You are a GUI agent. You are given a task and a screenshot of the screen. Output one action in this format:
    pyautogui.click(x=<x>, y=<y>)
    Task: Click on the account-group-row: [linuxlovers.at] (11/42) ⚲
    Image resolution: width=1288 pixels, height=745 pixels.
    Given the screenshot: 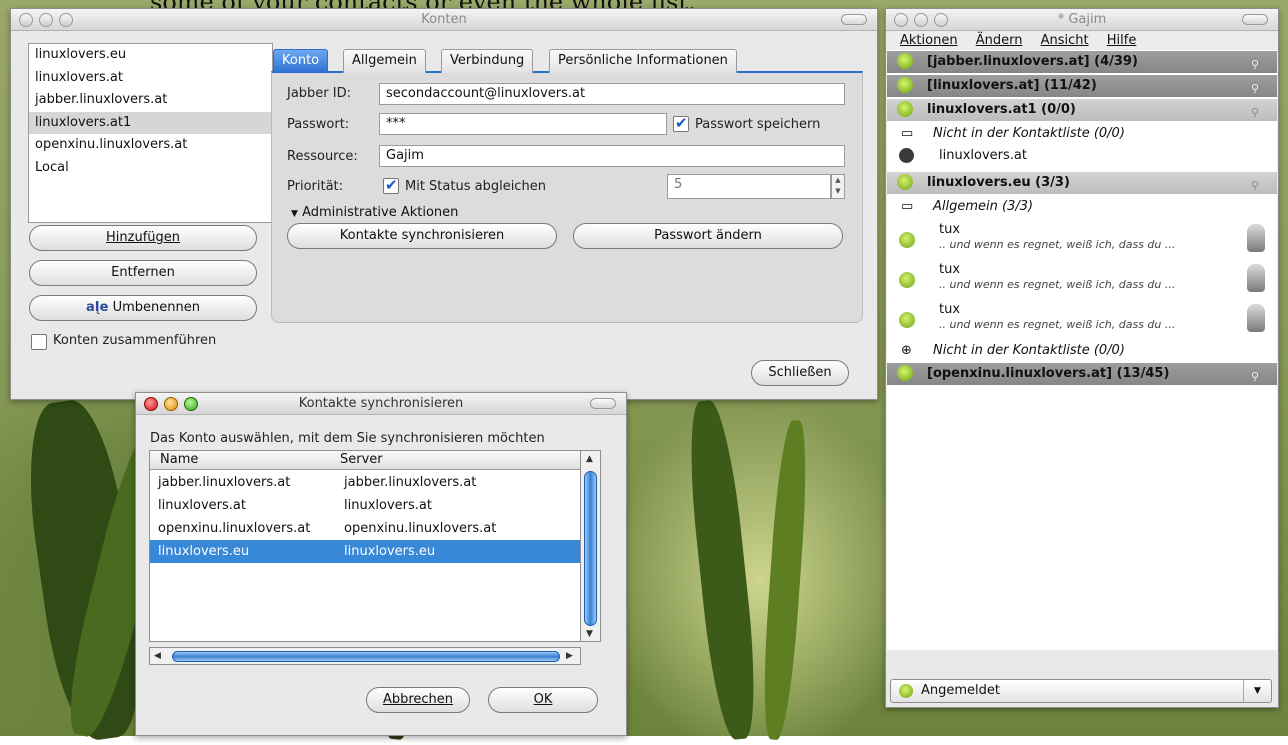 What is the action you would take?
    pyautogui.click(x=1082, y=86)
    